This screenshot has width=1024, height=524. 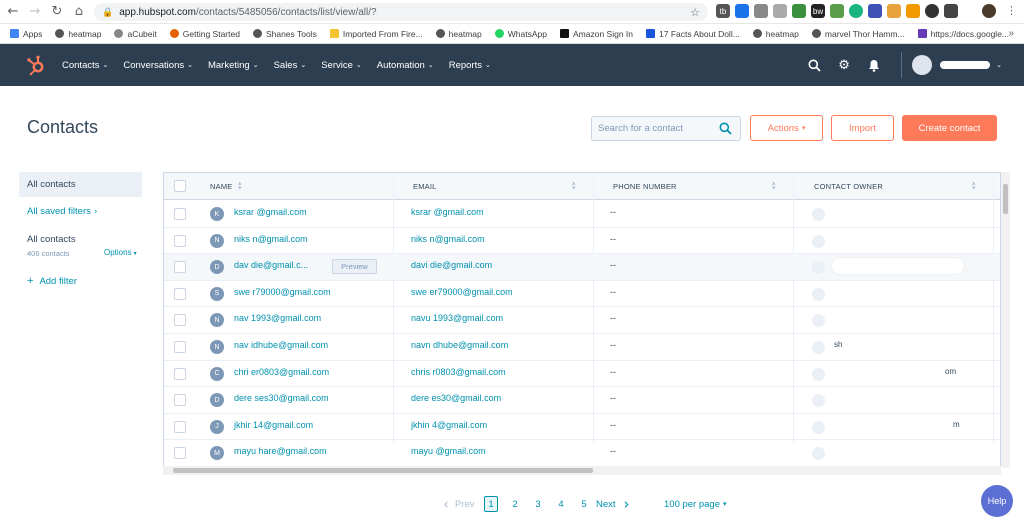 I want to click on profile-avatar, so click(x=989, y=11).